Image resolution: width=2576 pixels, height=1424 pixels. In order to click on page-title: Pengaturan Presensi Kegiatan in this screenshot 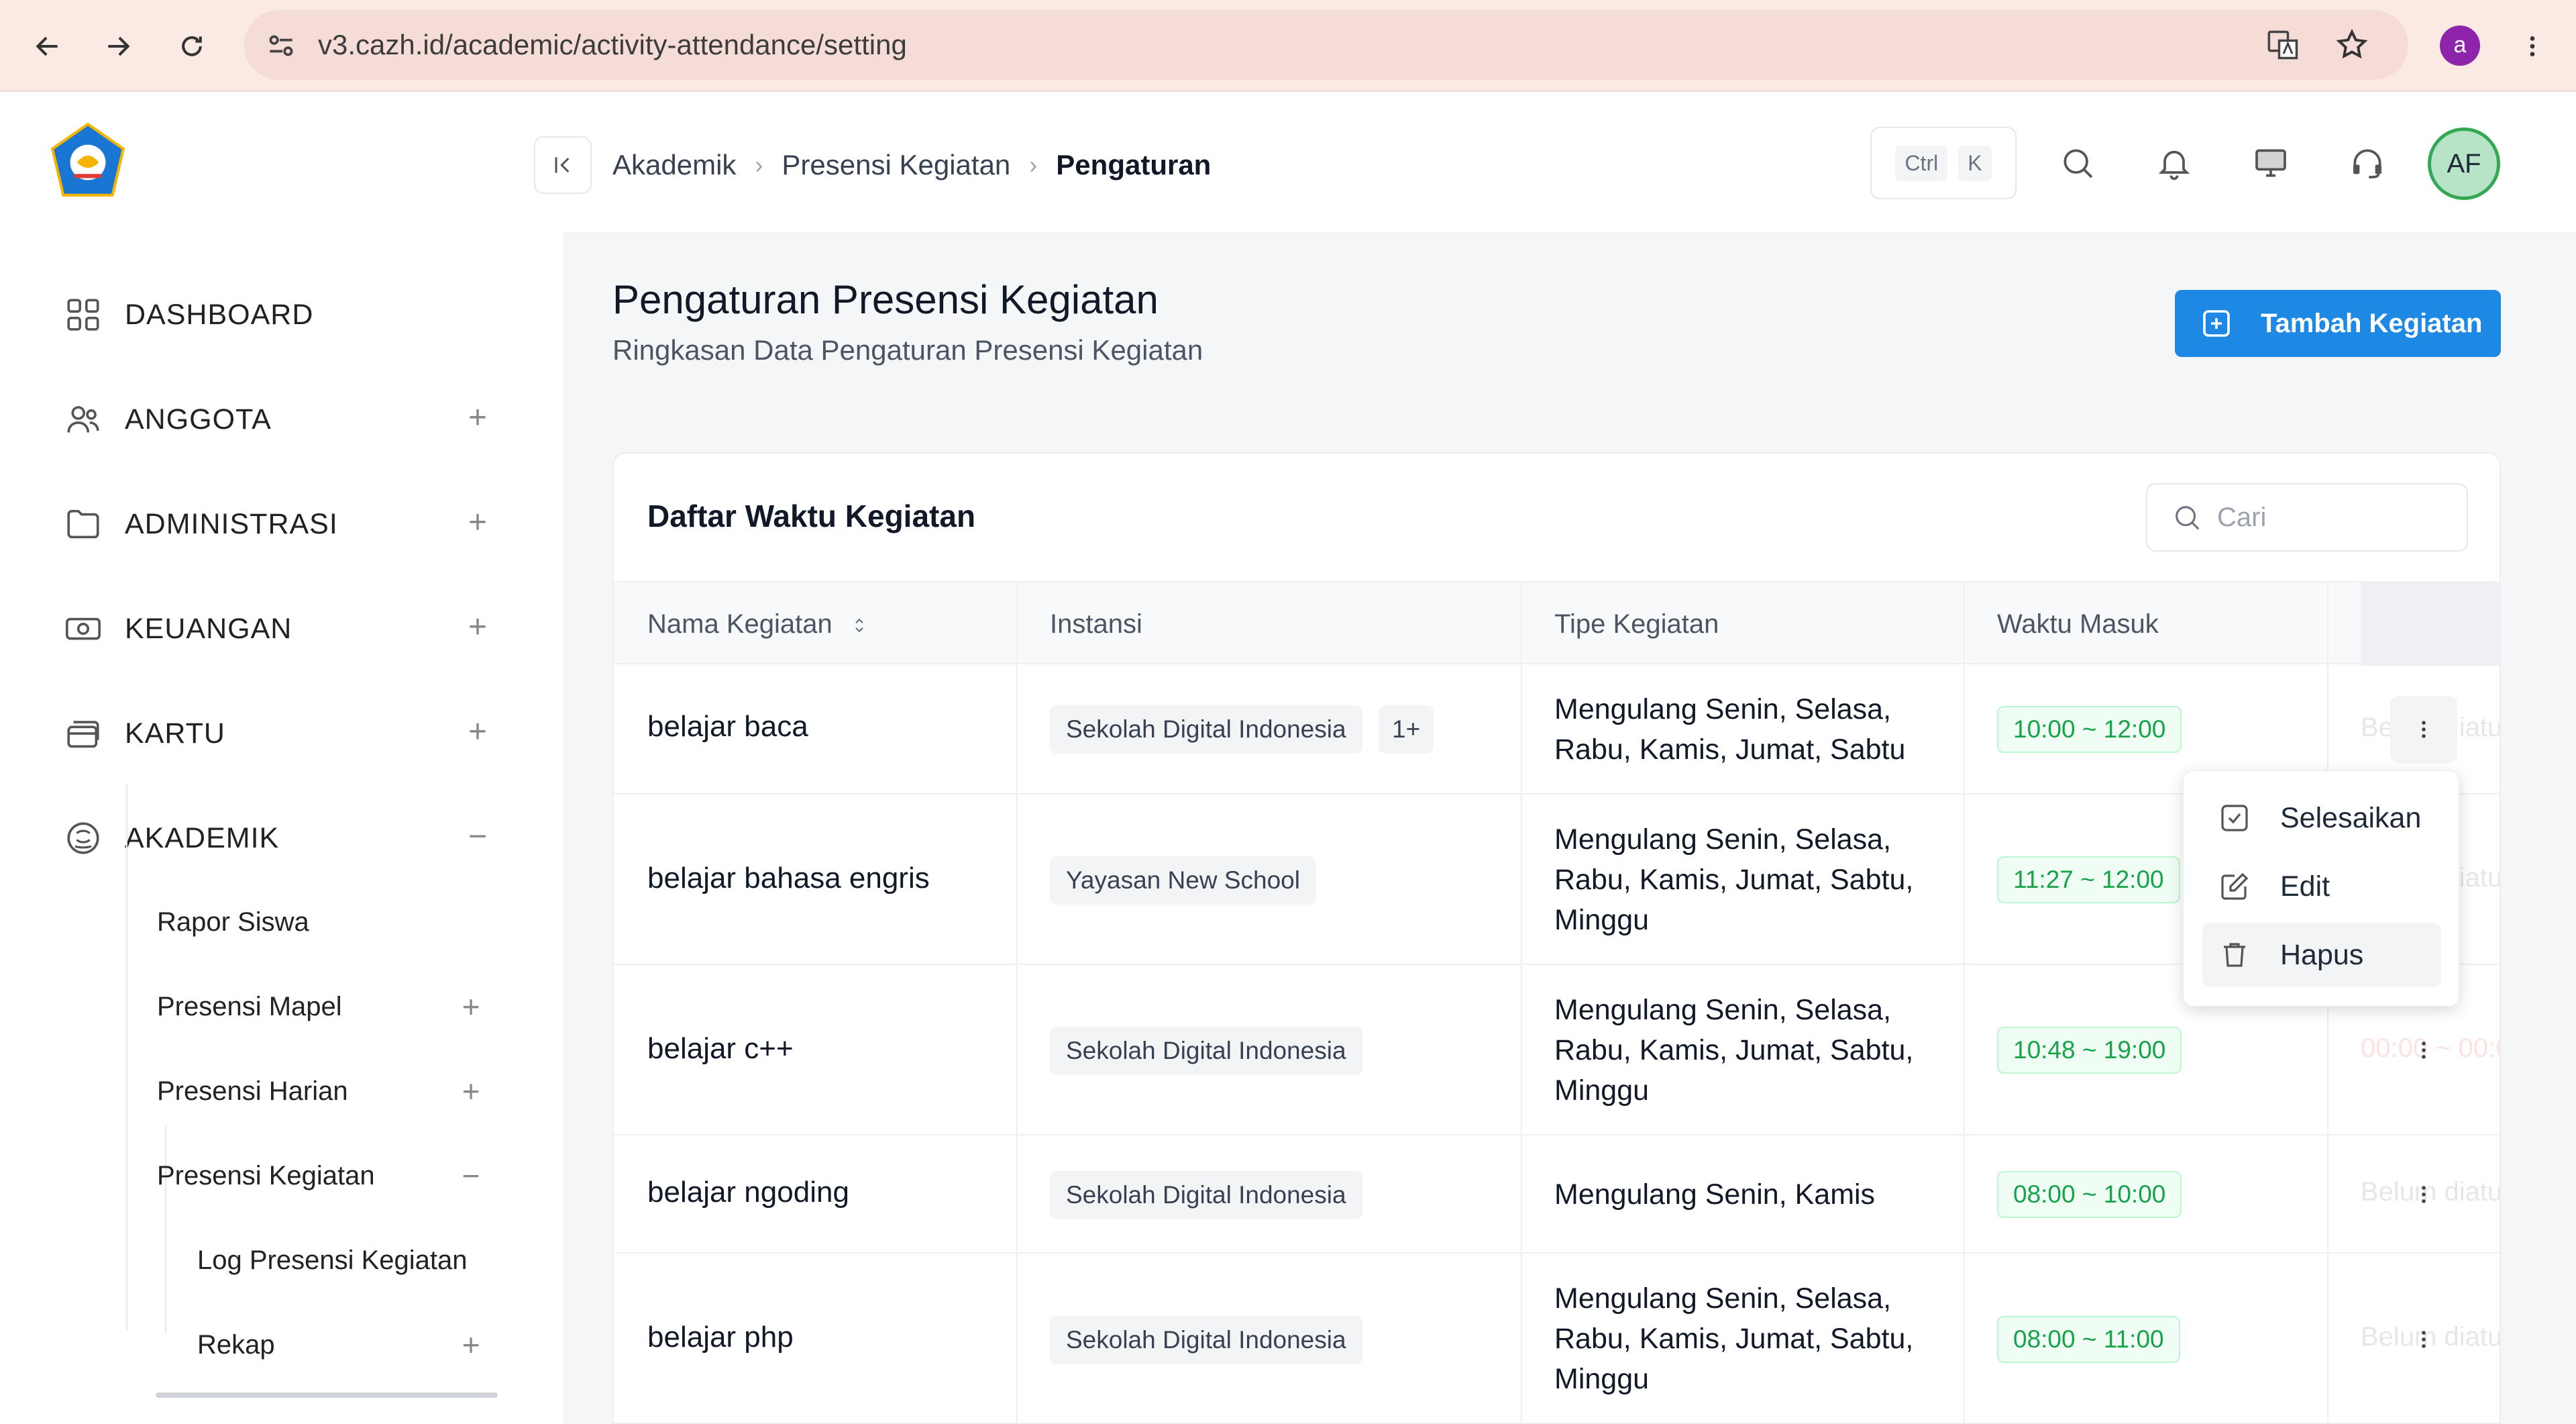, I will do `click(885, 299)`.